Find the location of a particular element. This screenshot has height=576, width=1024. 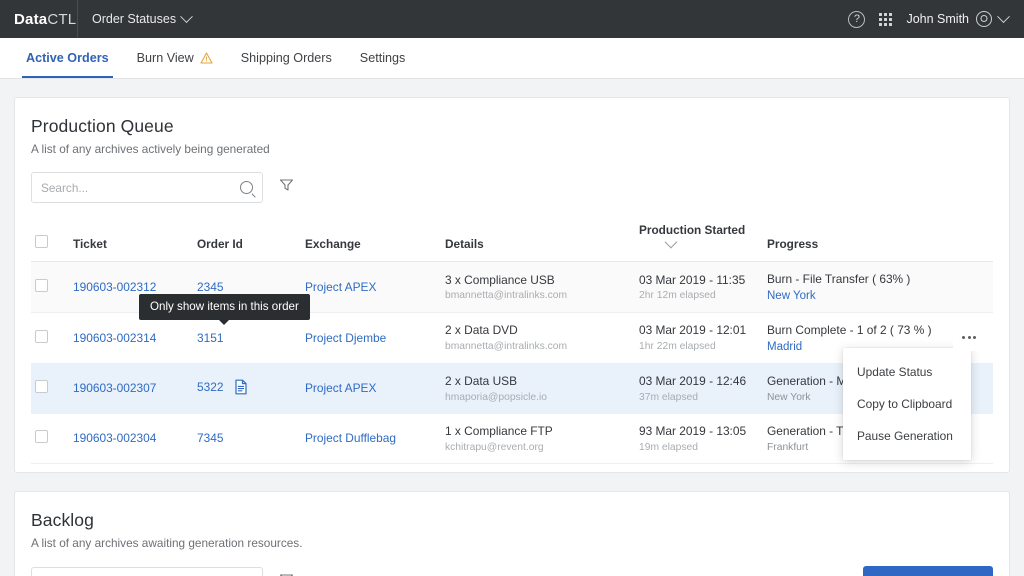

user-menu: John Smith is located at coordinates (958, 18).